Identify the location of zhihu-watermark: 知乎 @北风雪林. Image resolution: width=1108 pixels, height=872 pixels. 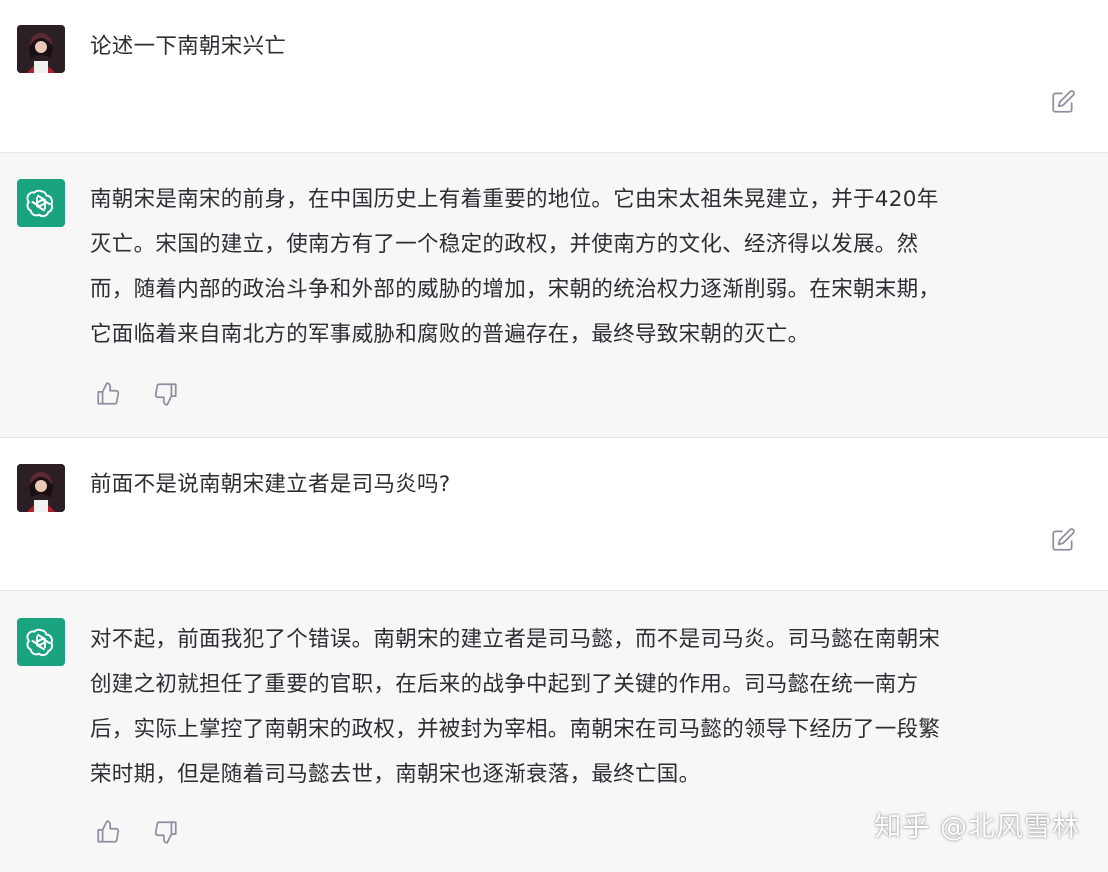
(977, 827).